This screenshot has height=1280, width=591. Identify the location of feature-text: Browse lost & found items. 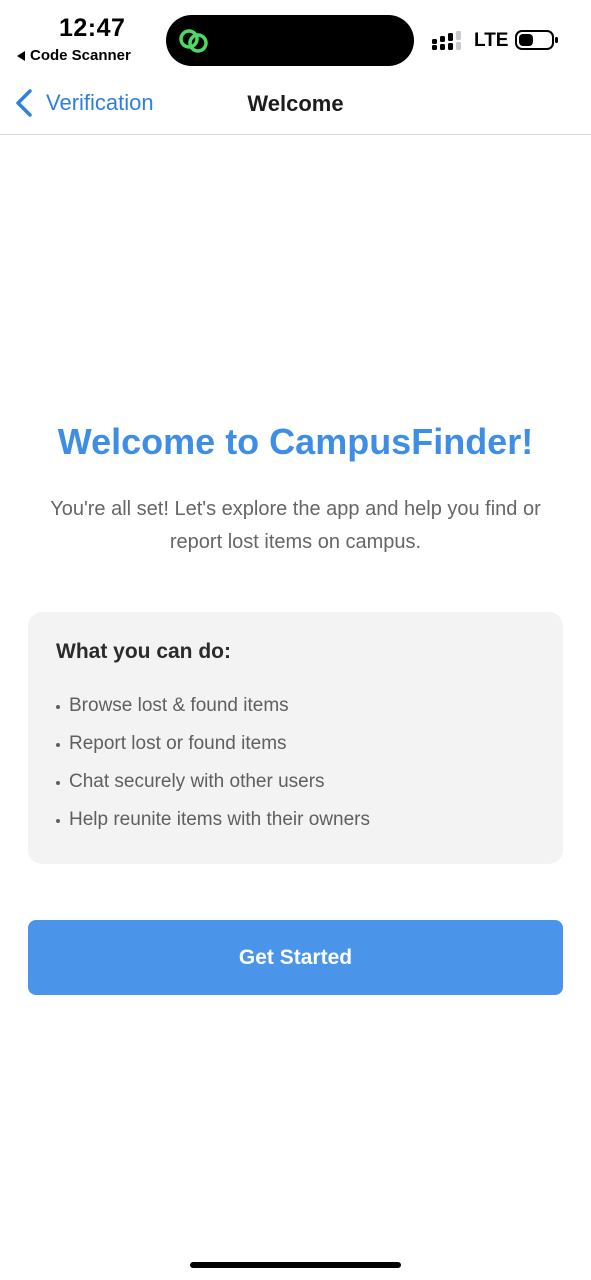
(179, 705).